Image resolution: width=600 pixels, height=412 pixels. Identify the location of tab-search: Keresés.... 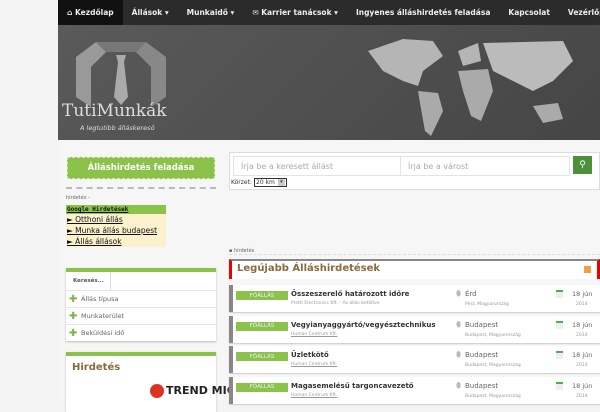
(88, 281).